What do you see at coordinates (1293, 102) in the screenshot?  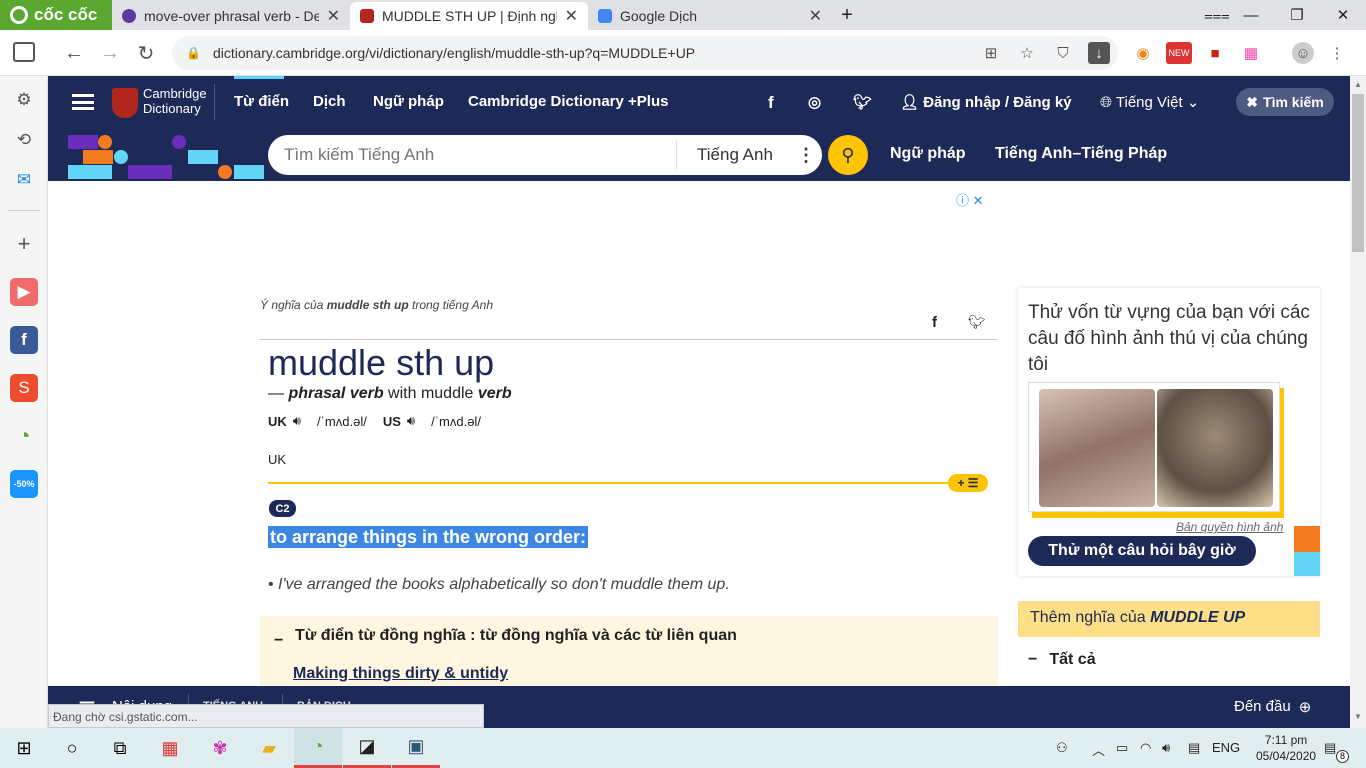 I see `search-toggle-text: Tìm kiếm` at bounding box center [1293, 102].